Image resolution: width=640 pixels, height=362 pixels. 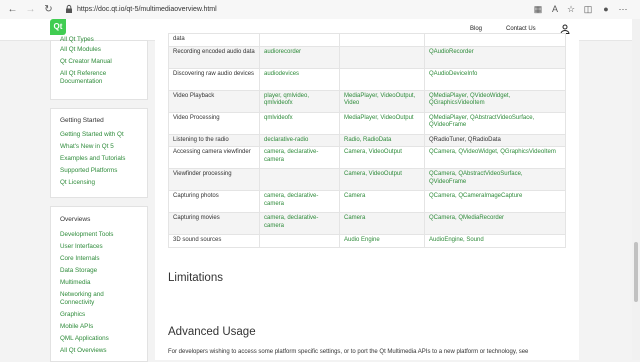 What do you see at coordinates (88, 171) in the screenshot?
I see `sidebar-item-supported-platforms: Supported Platforms` at bounding box center [88, 171].